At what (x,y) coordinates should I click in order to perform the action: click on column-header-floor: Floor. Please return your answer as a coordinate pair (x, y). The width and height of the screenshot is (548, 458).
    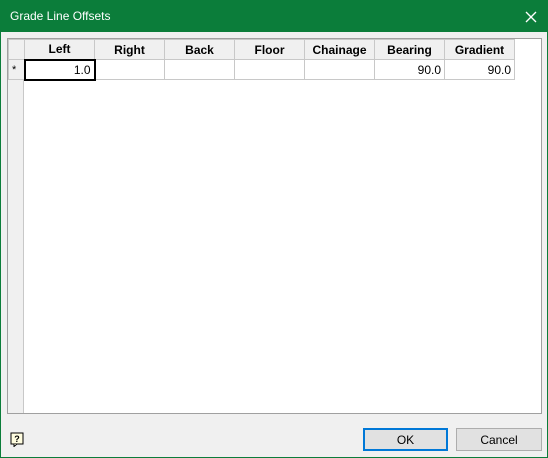
    Looking at the image, I should click on (269, 49).